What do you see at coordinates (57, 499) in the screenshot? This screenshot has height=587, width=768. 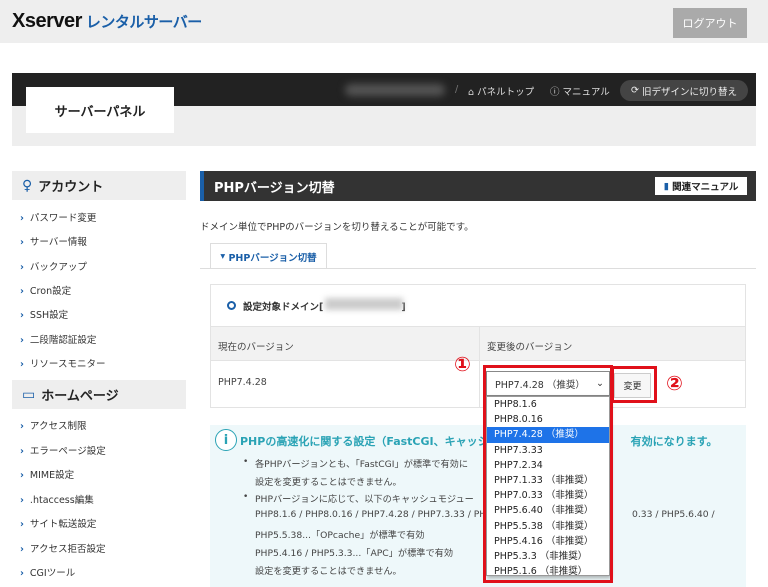 I see `sidebar-item: .htaccess編集` at bounding box center [57, 499].